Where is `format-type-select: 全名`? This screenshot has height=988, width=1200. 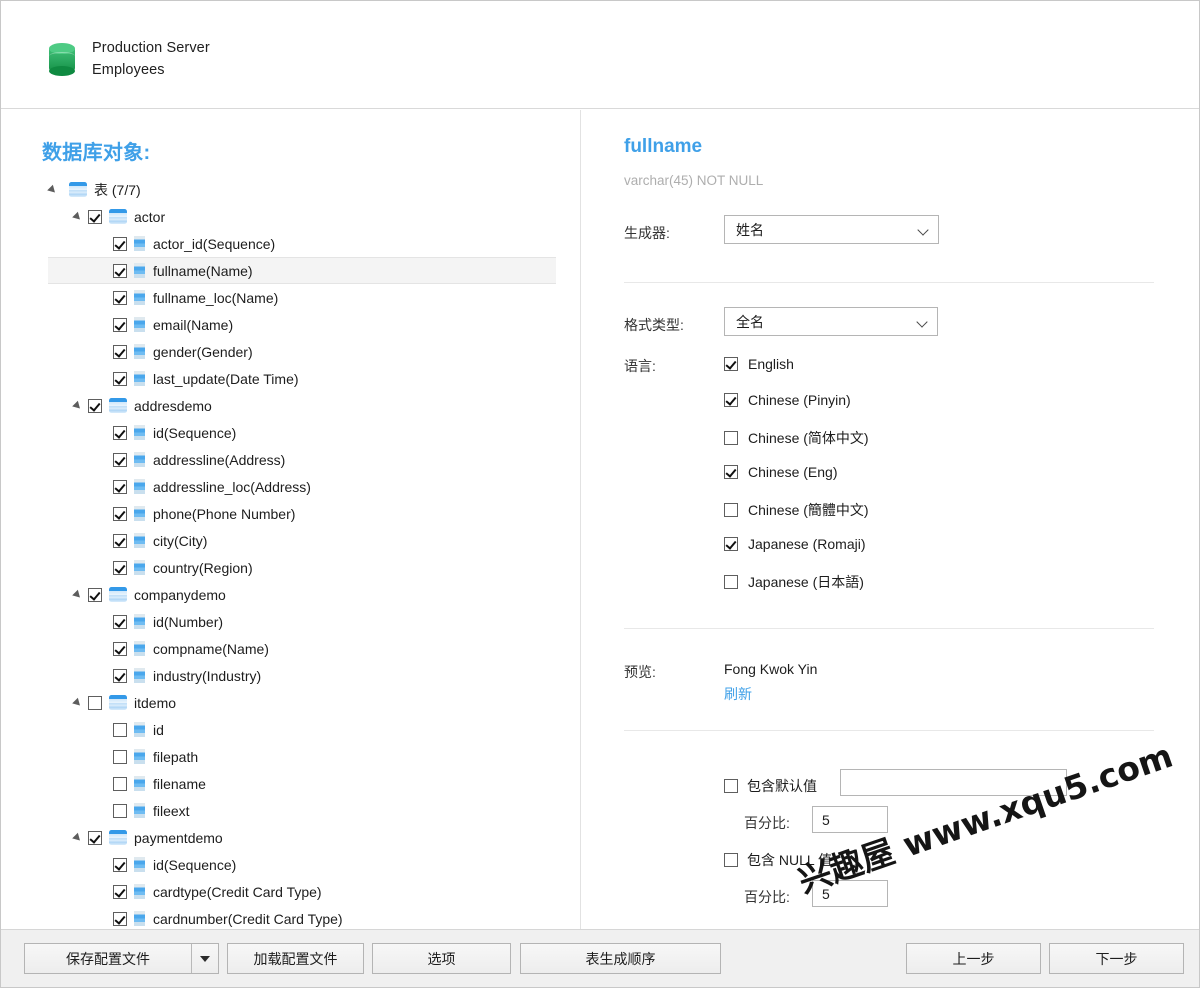
format-type-select: 全名 is located at coordinates (831, 321).